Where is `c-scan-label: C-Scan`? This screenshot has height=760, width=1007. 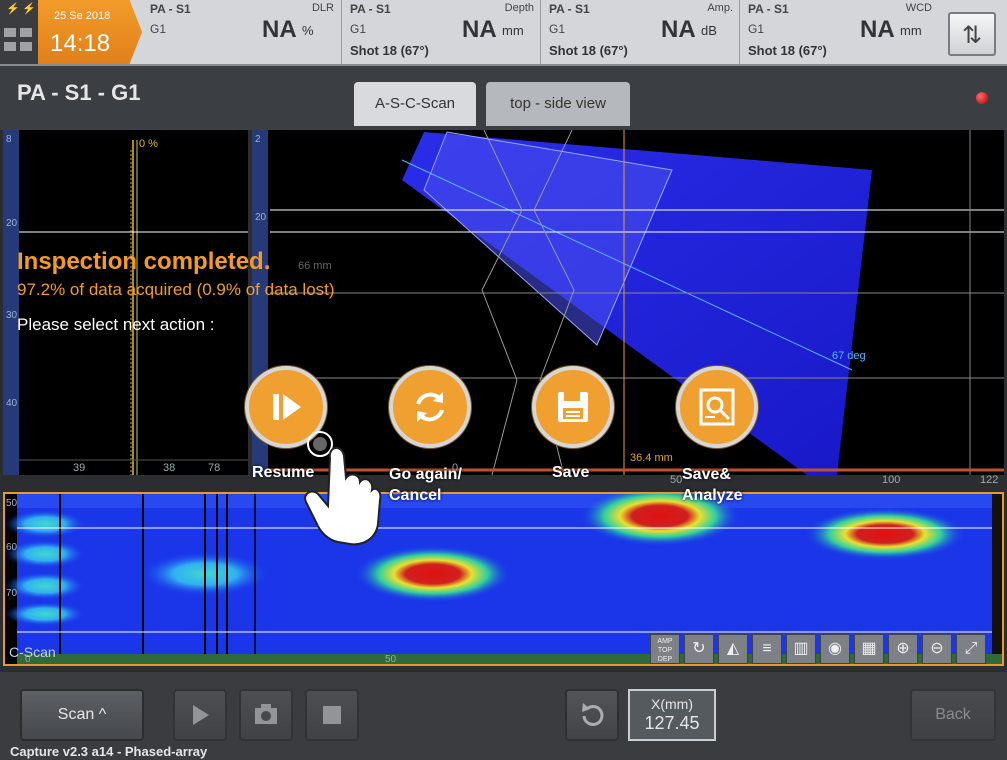
c-scan-label: C-Scan is located at coordinates (32, 652).